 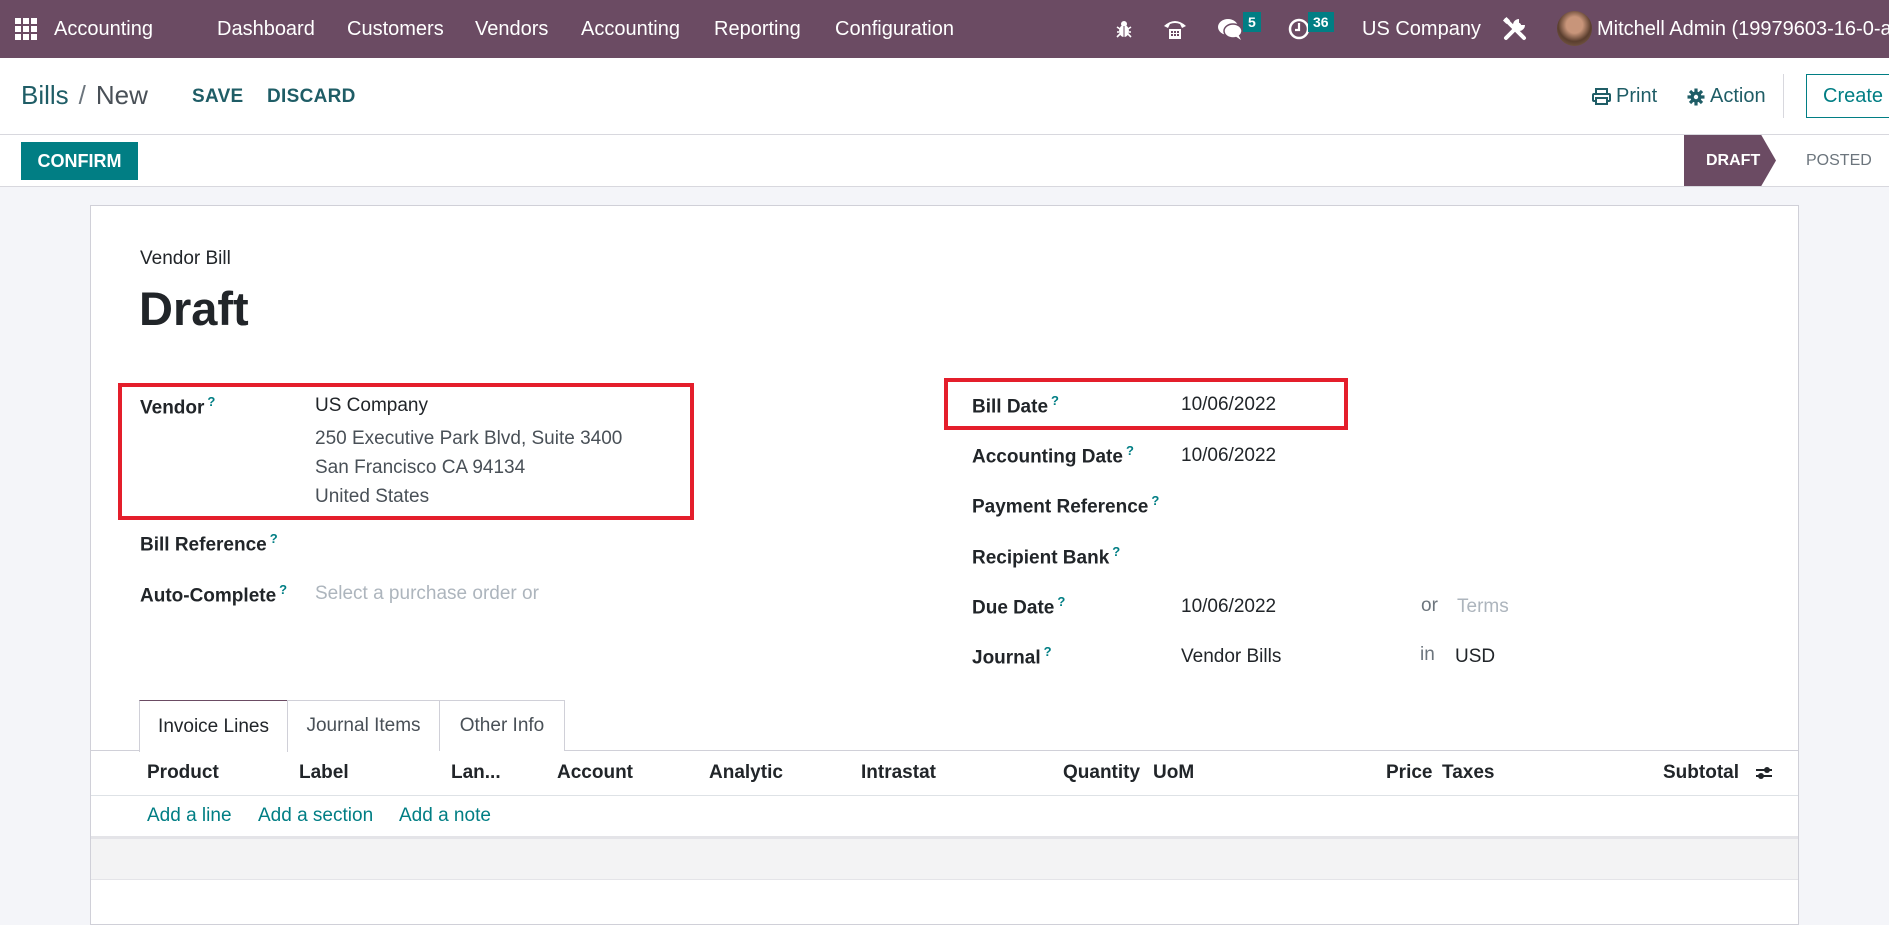 What do you see at coordinates (1015, 405) in the screenshot?
I see `bill-date-label: Bill Date?` at bounding box center [1015, 405].